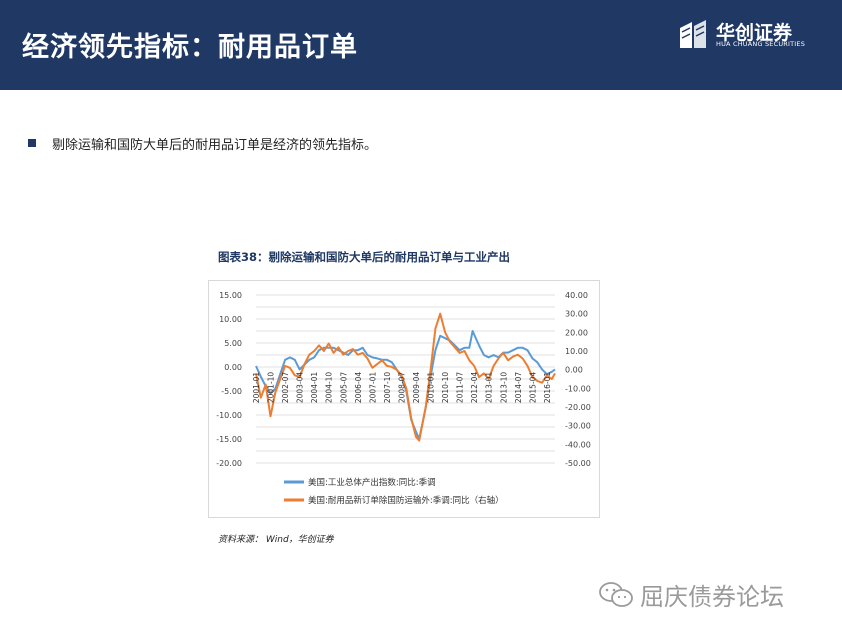 The width and height of the screenshot is (842, 633). I want to click on x-tick-label: 2007-01, so click(372, 388).